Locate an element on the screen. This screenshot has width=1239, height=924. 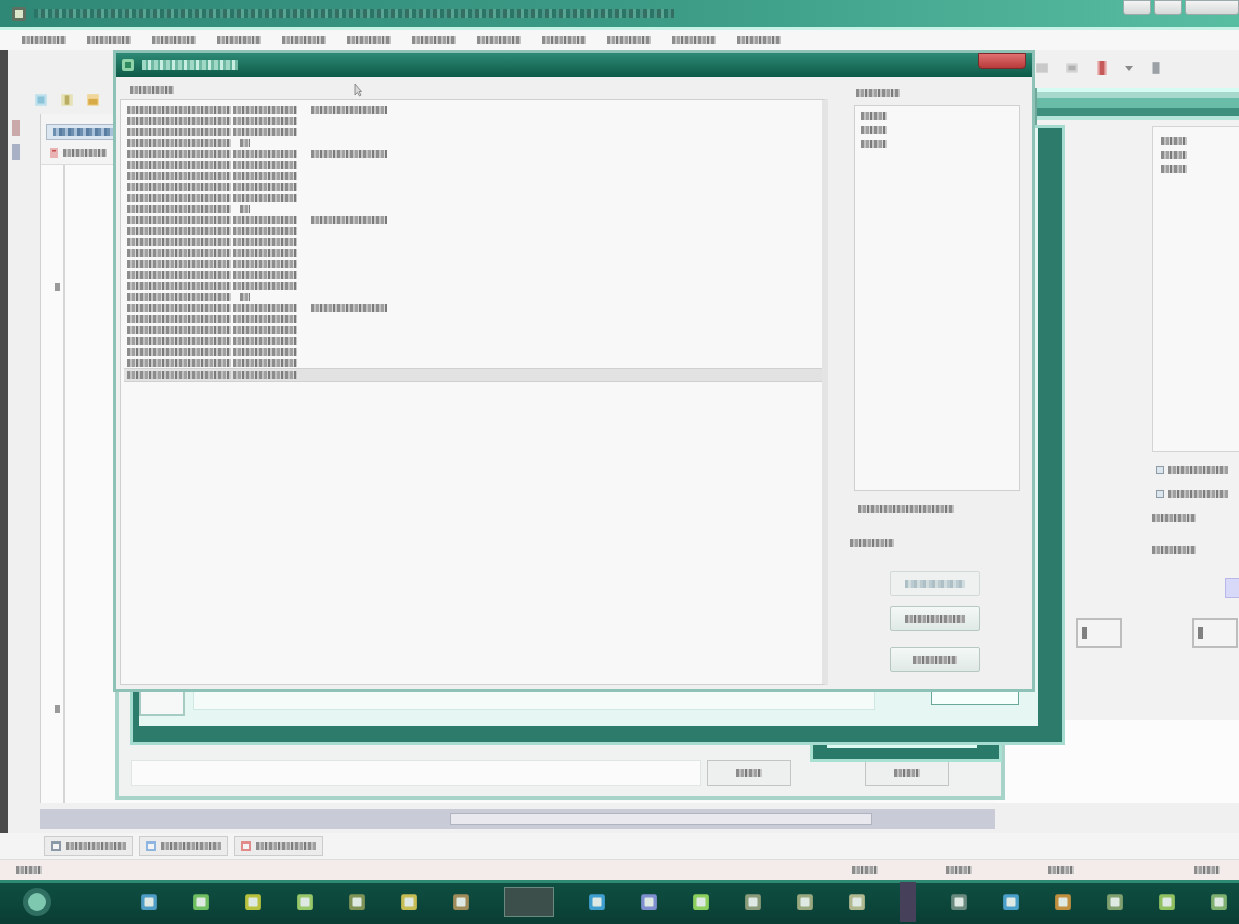
start-button-icon is located at coordinates (37, 902).